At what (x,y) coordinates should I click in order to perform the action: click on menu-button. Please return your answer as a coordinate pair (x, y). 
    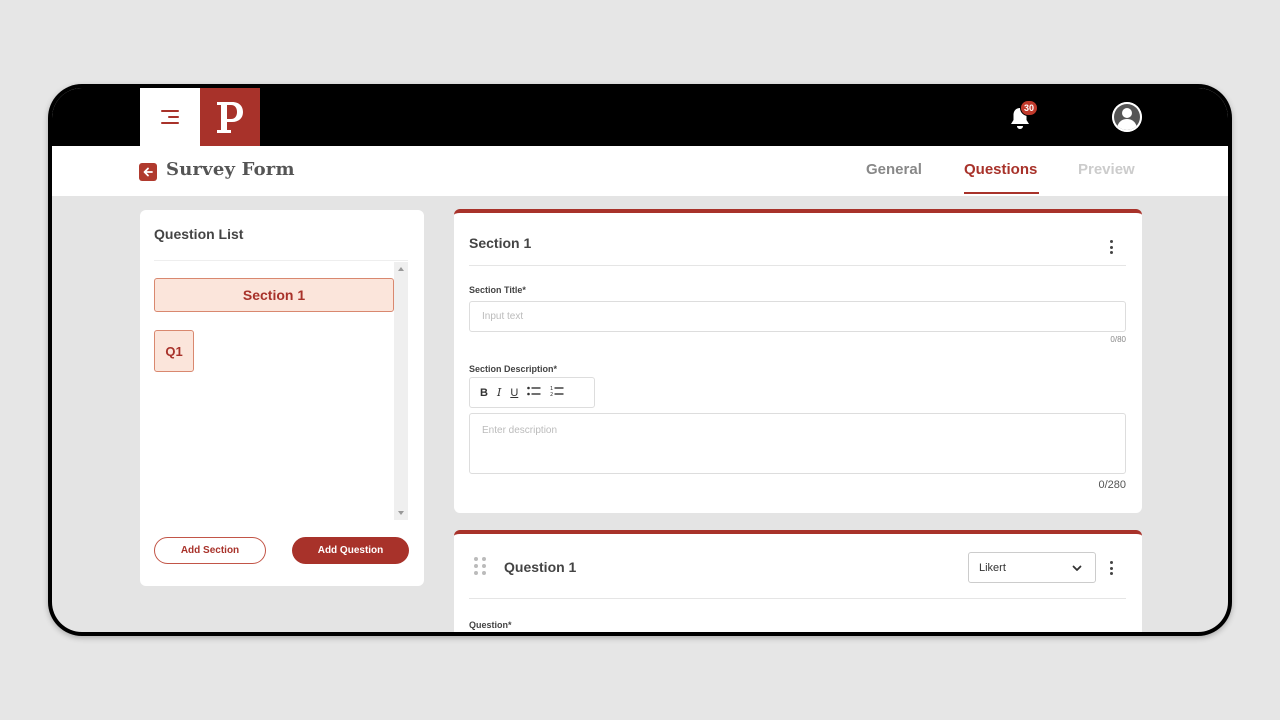
    Looking at the image, I should click on (170, 117).